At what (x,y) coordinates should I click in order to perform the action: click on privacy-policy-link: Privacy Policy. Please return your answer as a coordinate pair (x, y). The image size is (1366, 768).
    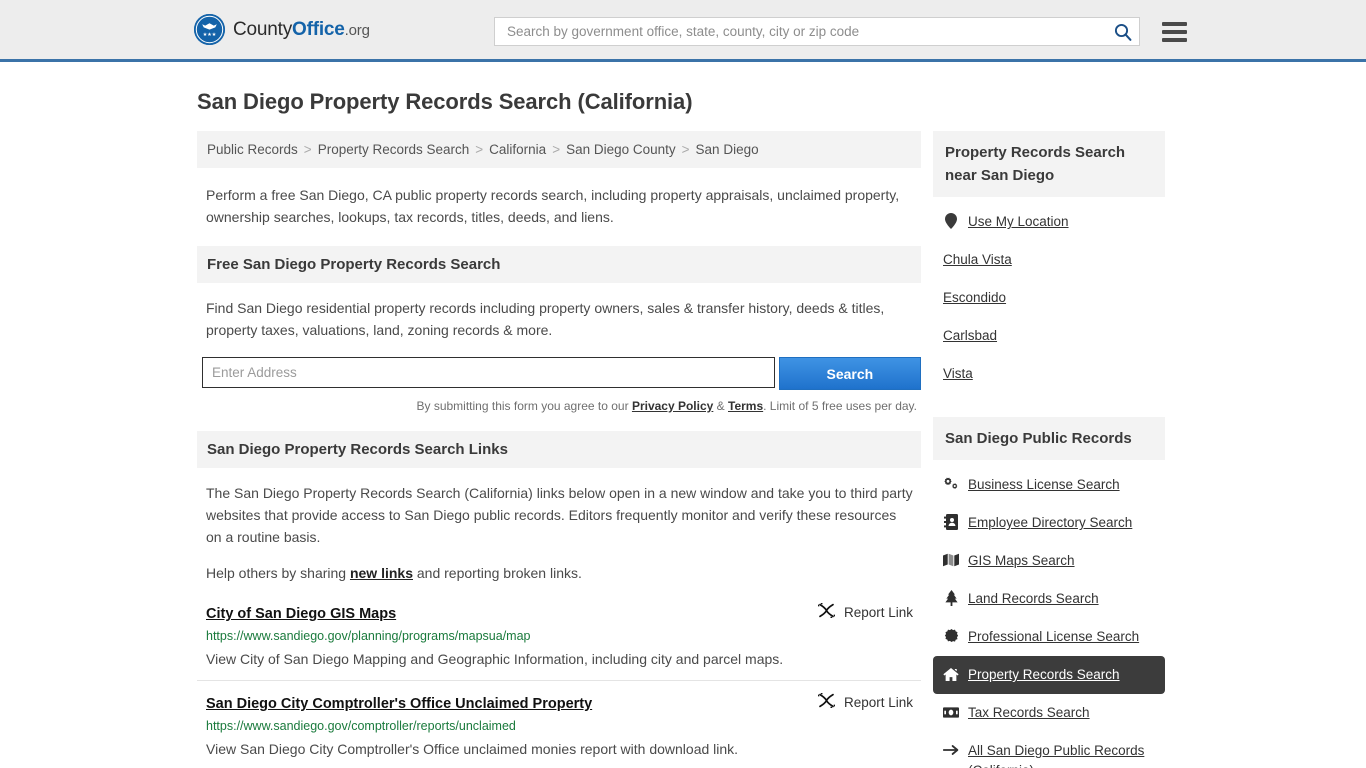
    Looking at the image, I should click on (672, 406).